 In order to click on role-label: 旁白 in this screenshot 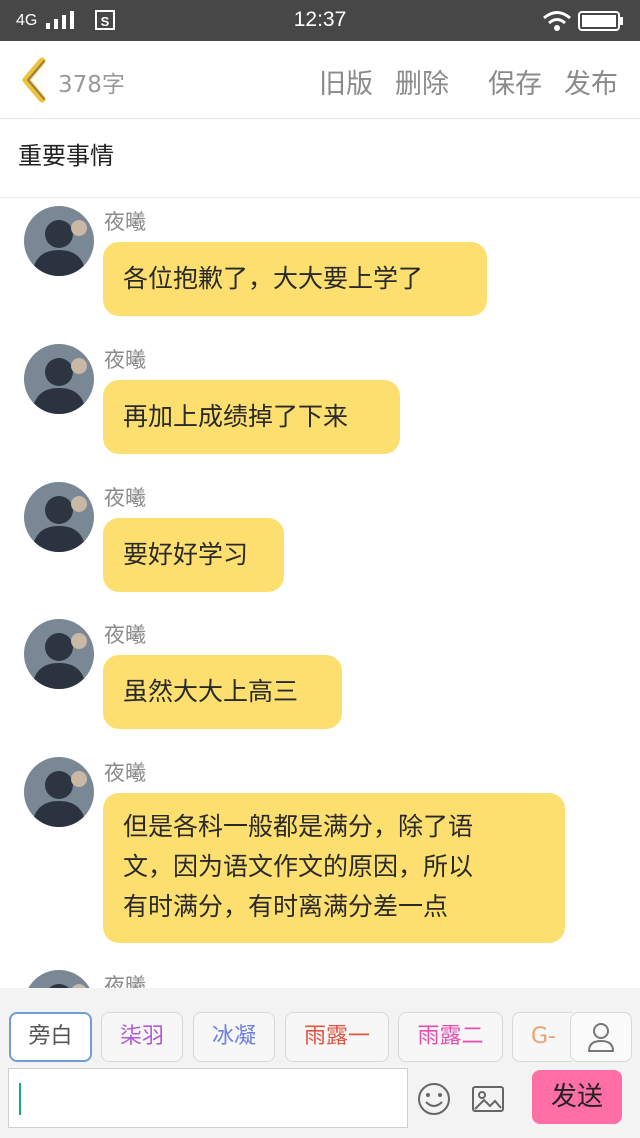, I will do `click(50, 1036)`.